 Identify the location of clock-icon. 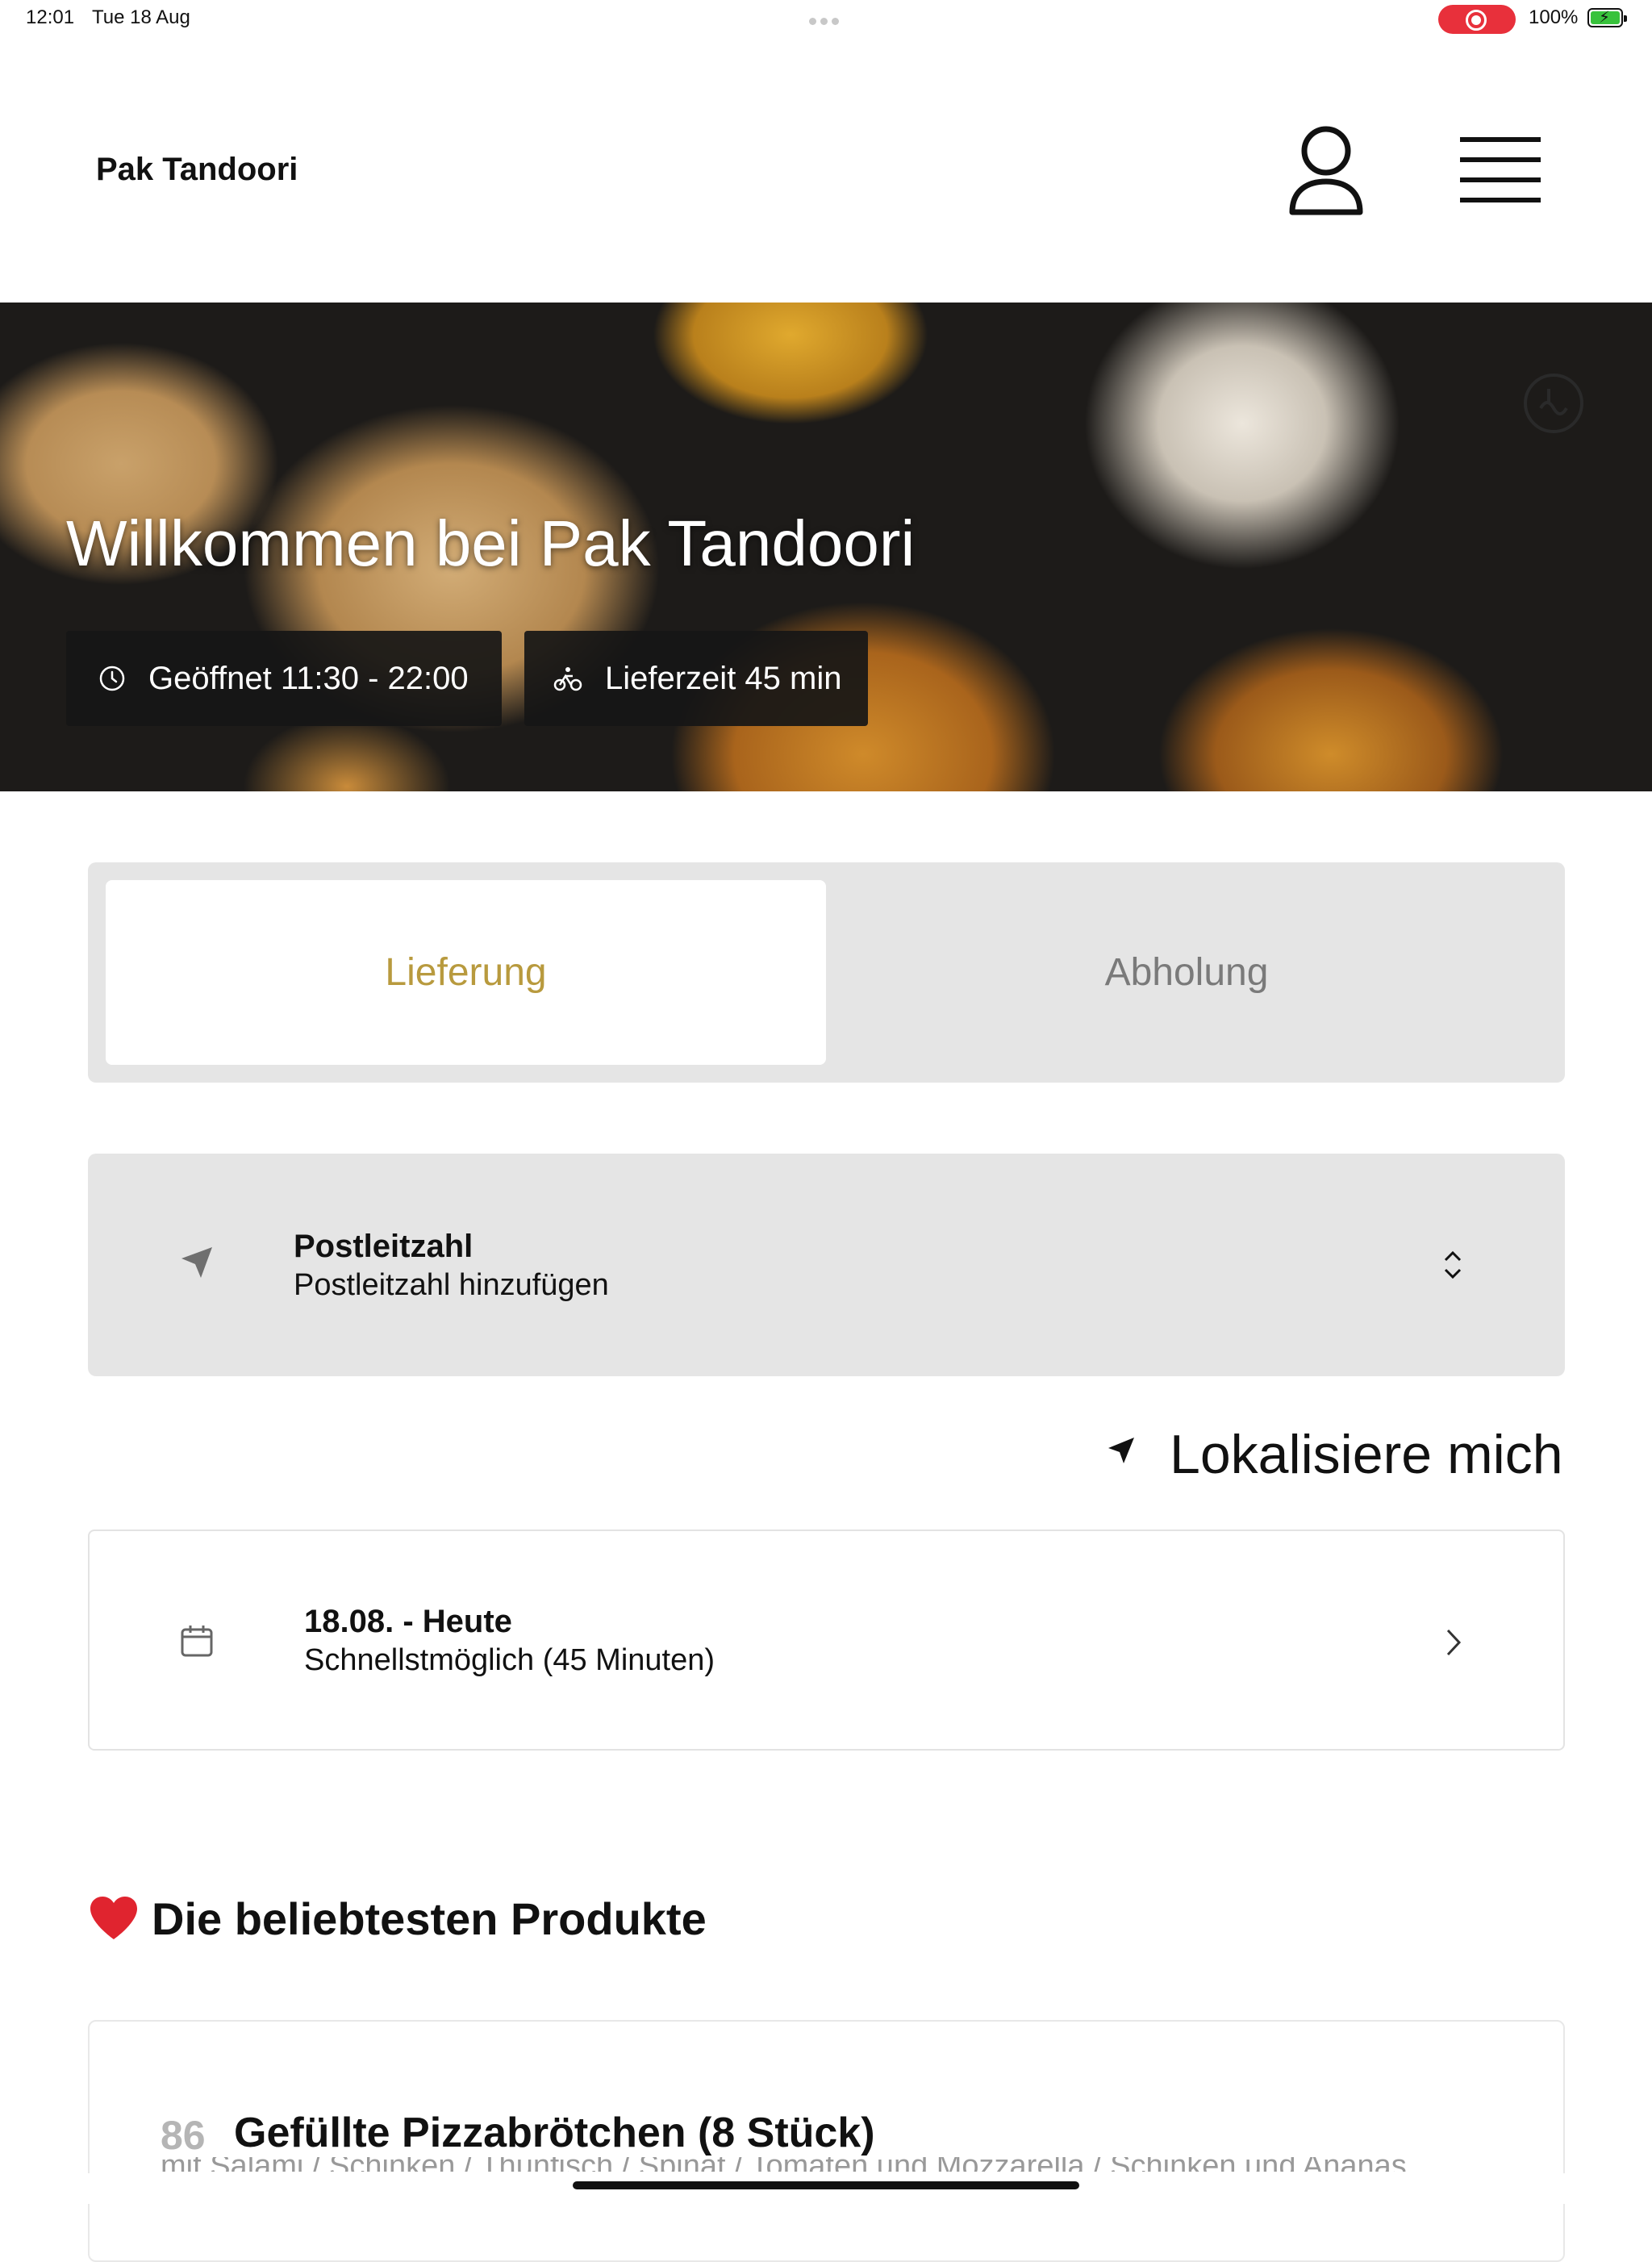
(112, 678).